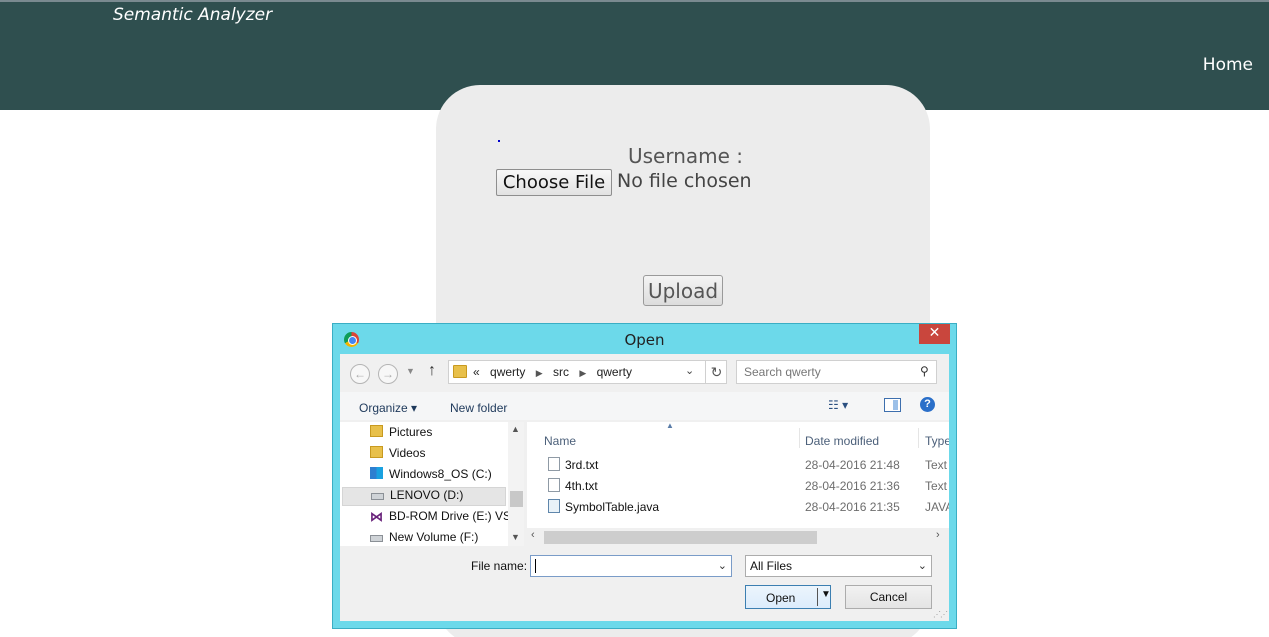  I want to click on search-icon: ⚲, so click(924, 371).